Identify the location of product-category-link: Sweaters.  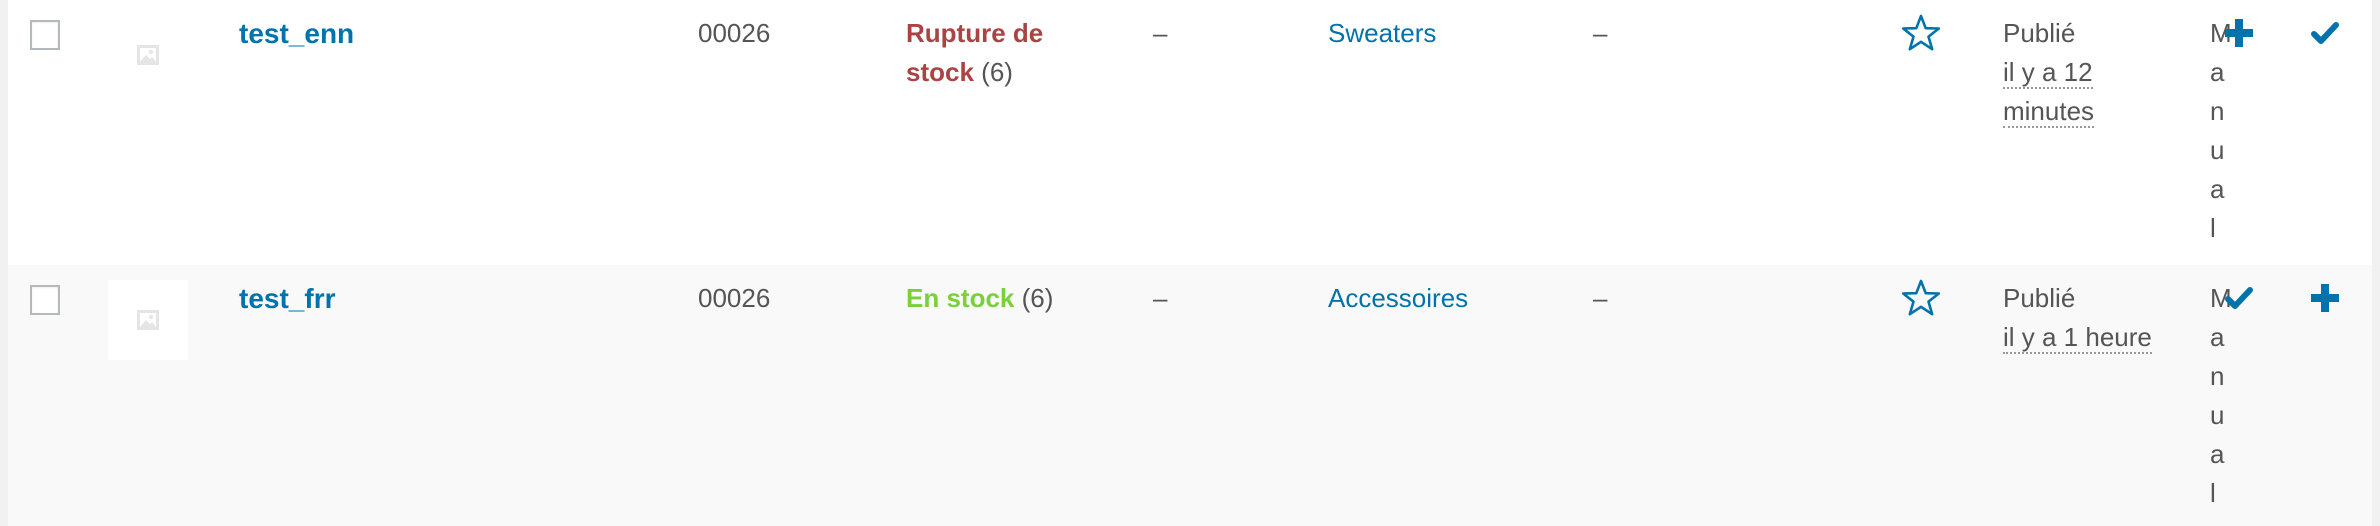
(1382, 33).